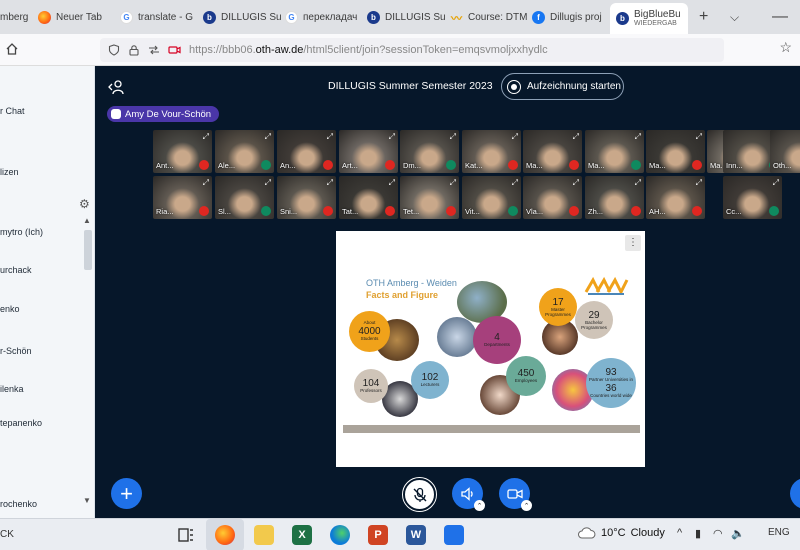 Image resolution: width=800 pixels, height=550 pixels. What do you see at coordinates (88, 361) in the screenshot?
I see `user-list-scrollbar: ▲ ▼` at bounding box center [88, 361].